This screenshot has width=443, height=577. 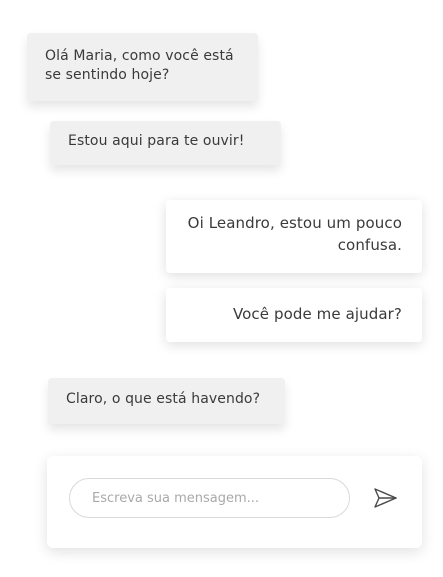 What do you see at coordinates (166, 401) in the screenshot?
I see `message-bubble-incoming: Claro, o que está havendo?` at bounding box center [166, 401].